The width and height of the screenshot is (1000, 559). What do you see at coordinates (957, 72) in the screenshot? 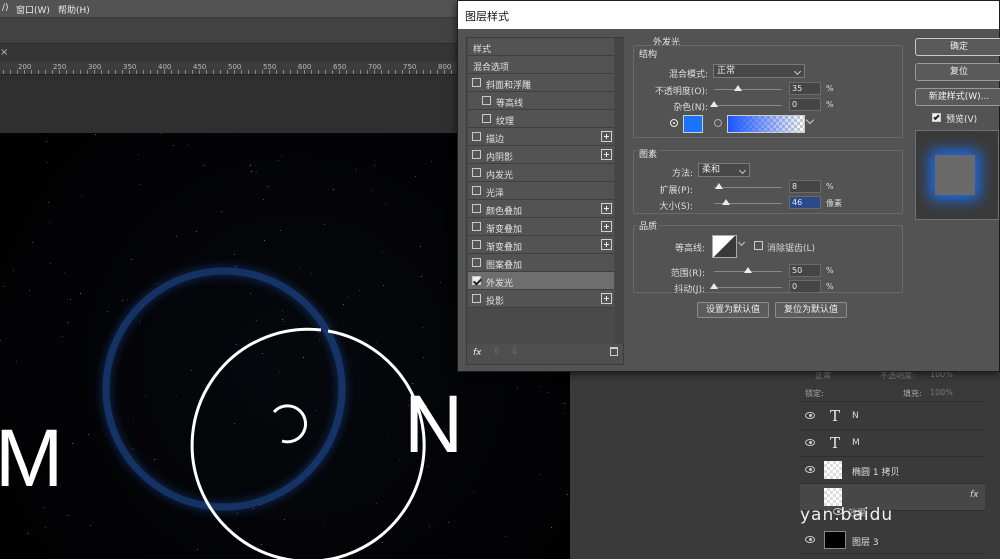
I see `reset-button: 复位` at bounding box center [957, 72].